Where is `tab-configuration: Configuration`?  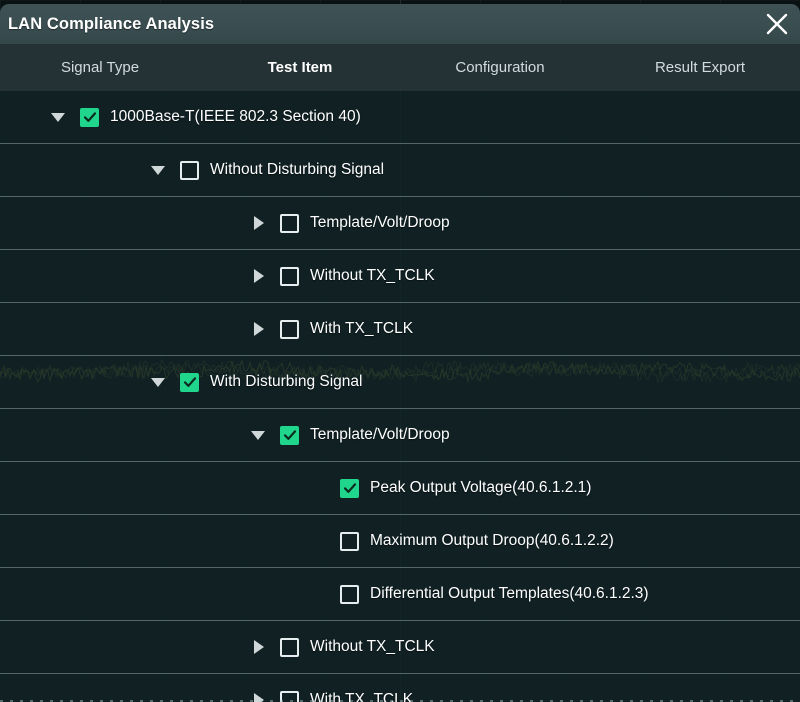 tab-configuration: Configuration is located at coordinates (500, 67).